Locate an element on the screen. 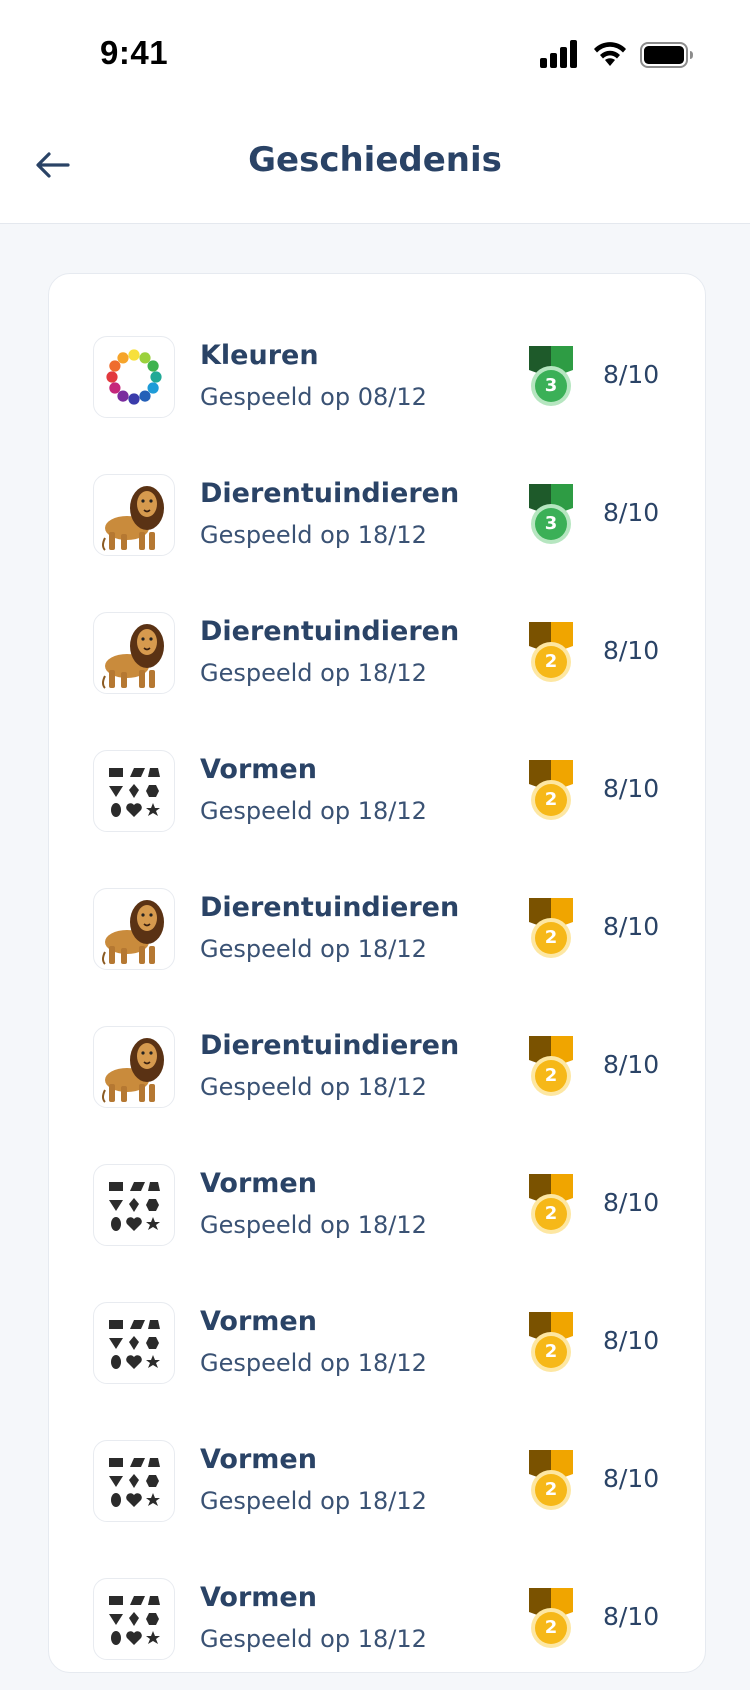 This screenshot has width=750, height=1690. status-bar: 9:41 is located at coordinates (375, 55).